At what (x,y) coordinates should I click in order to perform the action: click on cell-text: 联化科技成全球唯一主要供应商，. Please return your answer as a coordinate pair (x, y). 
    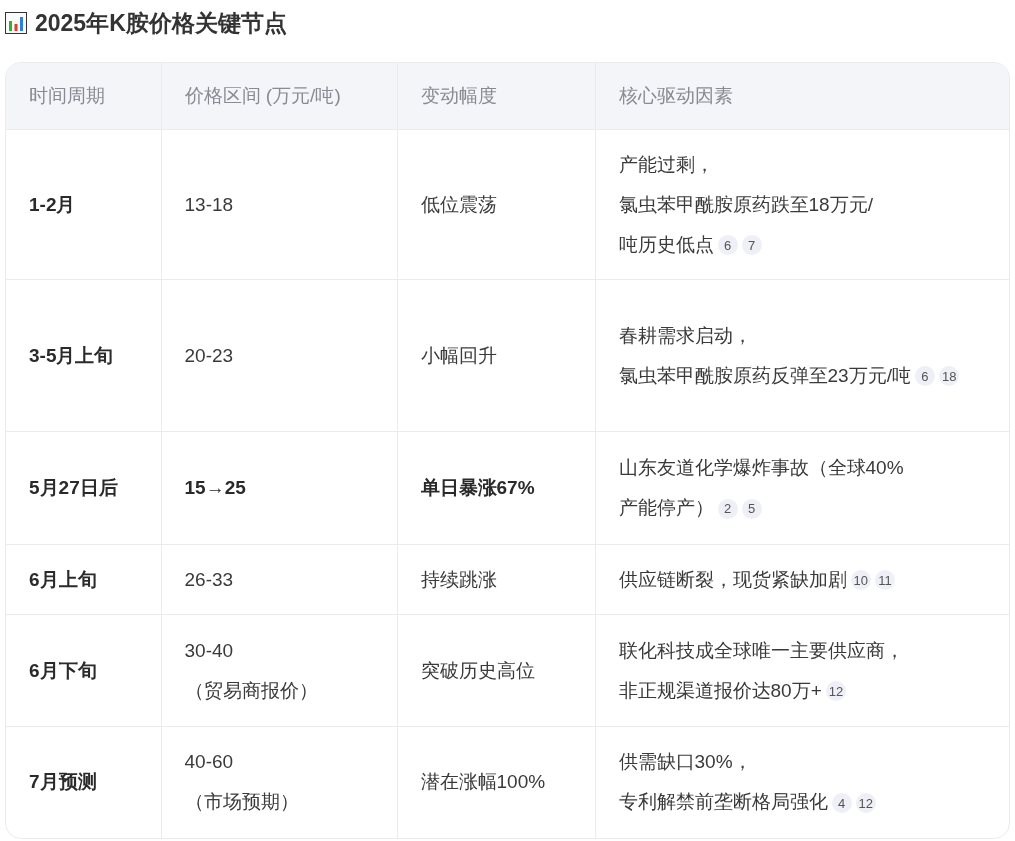
    Looking at the image, I should click on (761, 650).